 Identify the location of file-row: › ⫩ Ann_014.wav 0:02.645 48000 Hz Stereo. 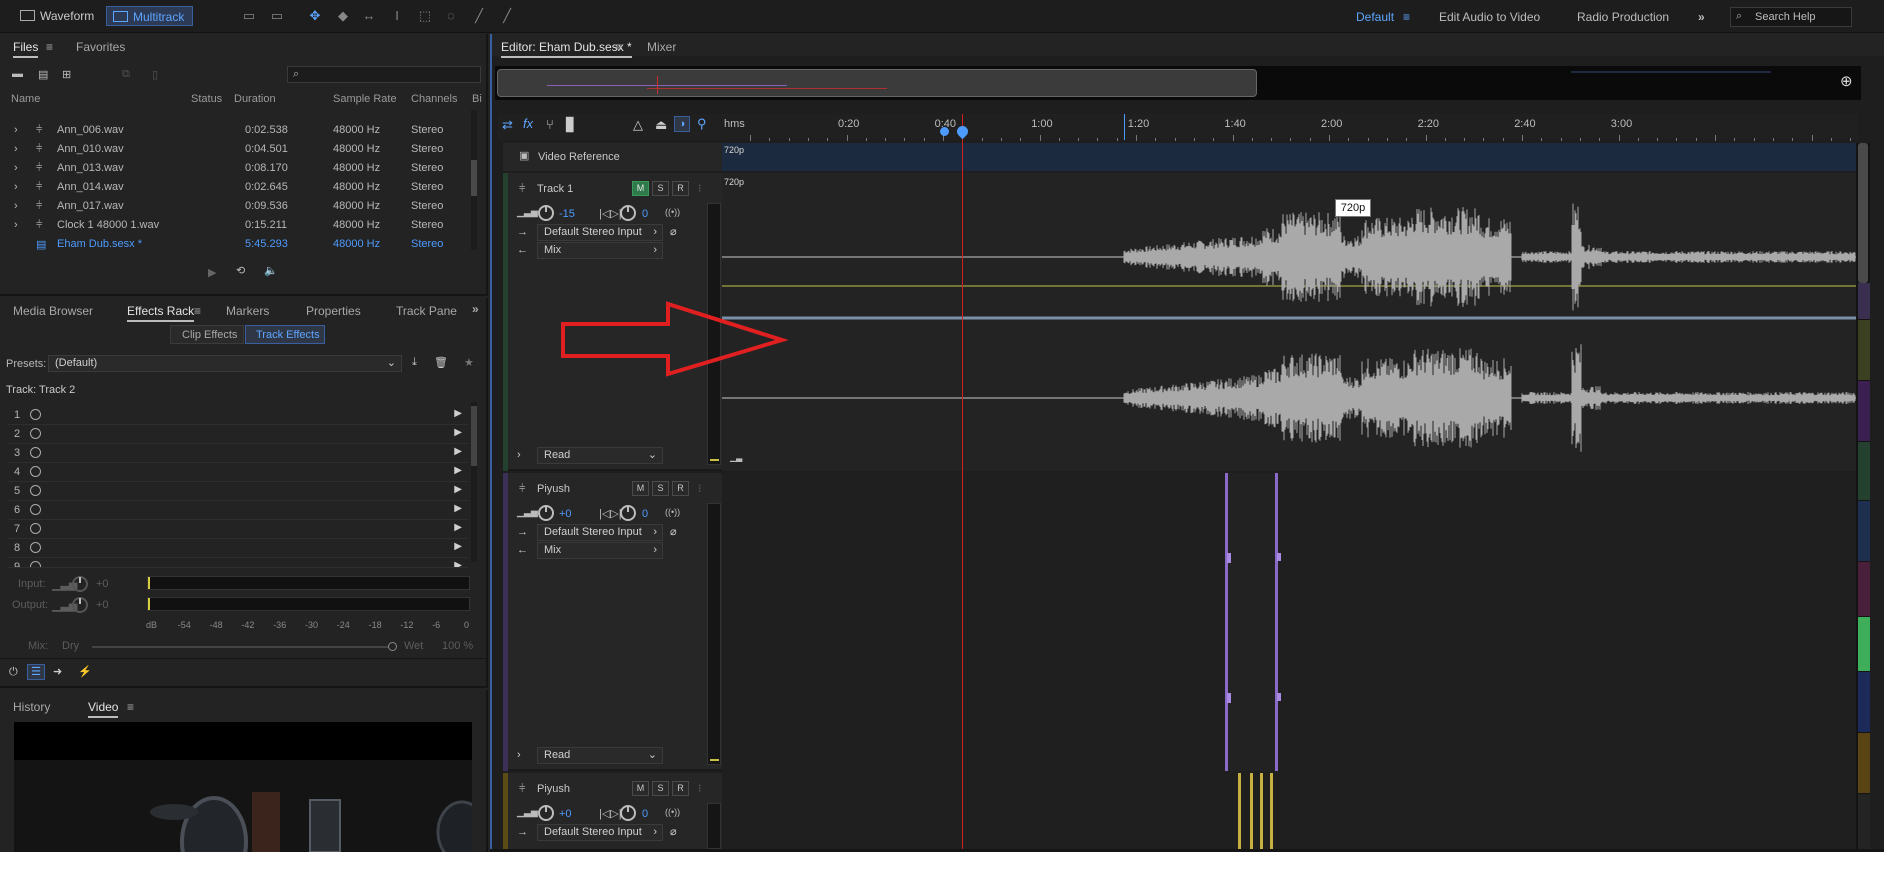
(241, 187).